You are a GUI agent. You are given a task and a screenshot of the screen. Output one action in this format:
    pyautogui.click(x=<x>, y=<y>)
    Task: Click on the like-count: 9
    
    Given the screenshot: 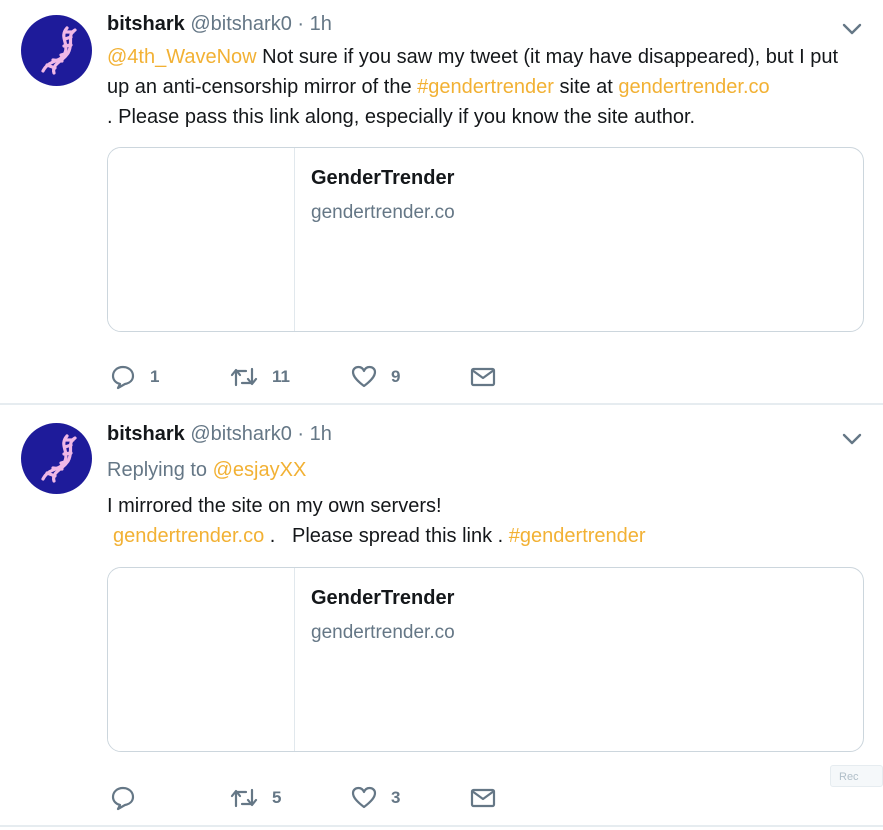 What is the action you would take?
    pyautogui.click(x=396, y=376)
    